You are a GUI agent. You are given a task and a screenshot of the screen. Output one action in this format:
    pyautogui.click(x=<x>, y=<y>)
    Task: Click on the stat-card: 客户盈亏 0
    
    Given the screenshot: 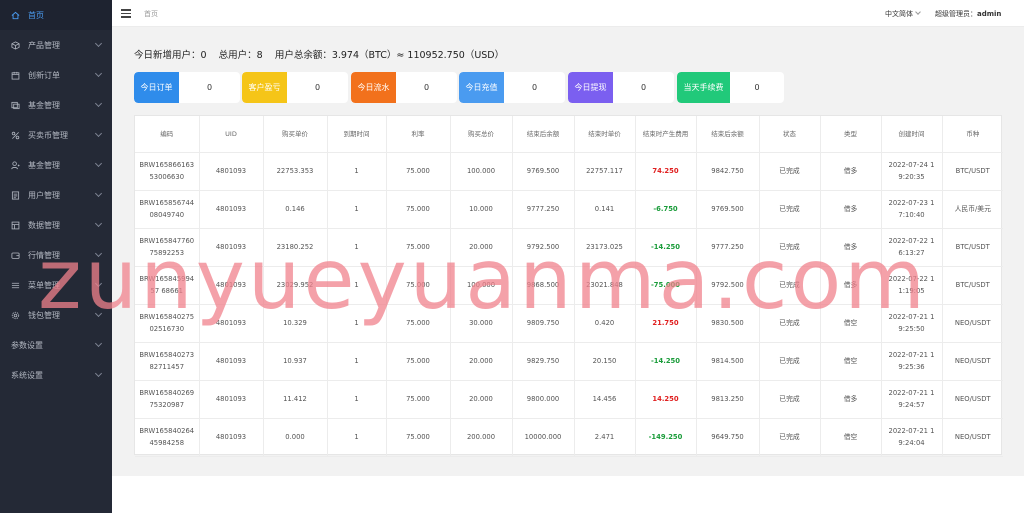 What is the action you would take?
    pyautogui.click(x=295, y=87)
    